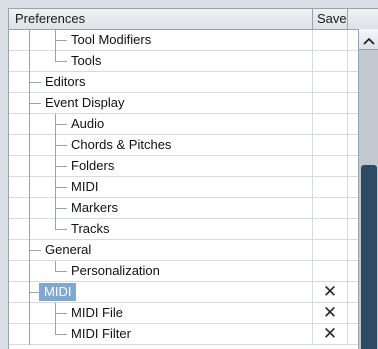 This screenshot has width=378, height=349. Describe the element at coordinates (111, 39) in the screenshot. I see `tree-row-label: Tool Modifiers` at that location.